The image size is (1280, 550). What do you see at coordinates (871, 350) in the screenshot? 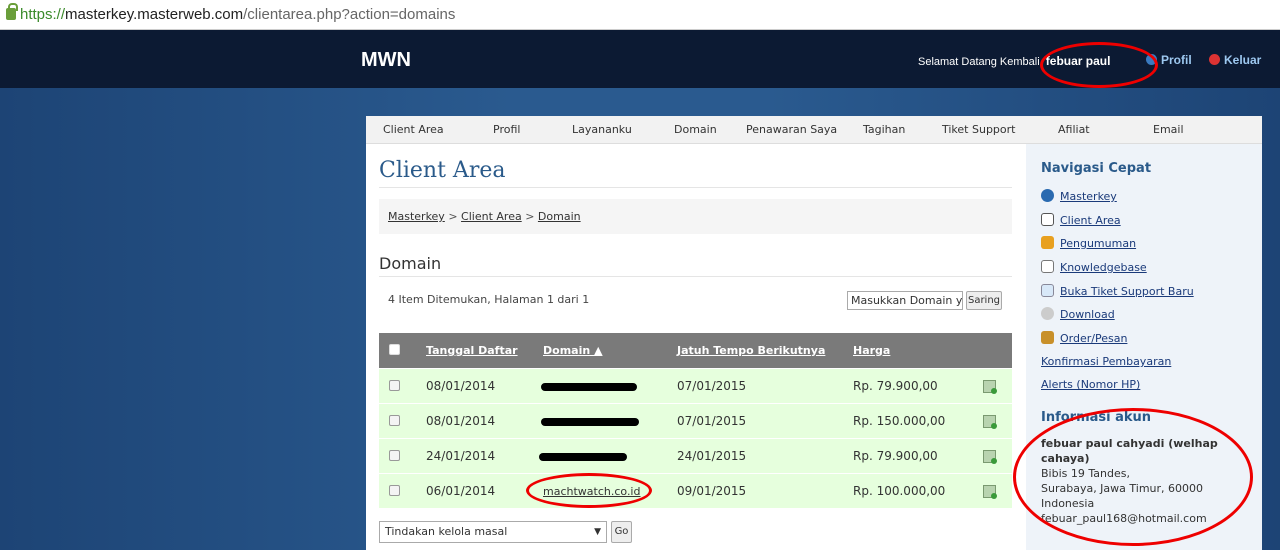
I see `col-harga: Harga` at bounding box center [871, 350].